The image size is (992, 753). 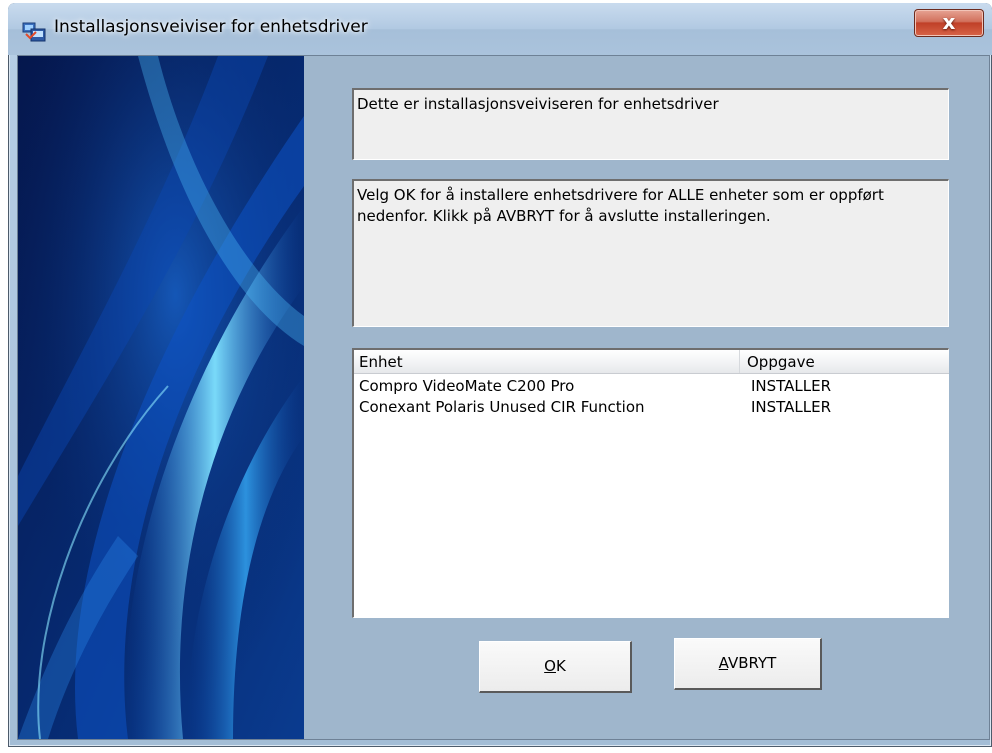 I want to click on column-header-task: Oppgave, so click(x=844, y=361).